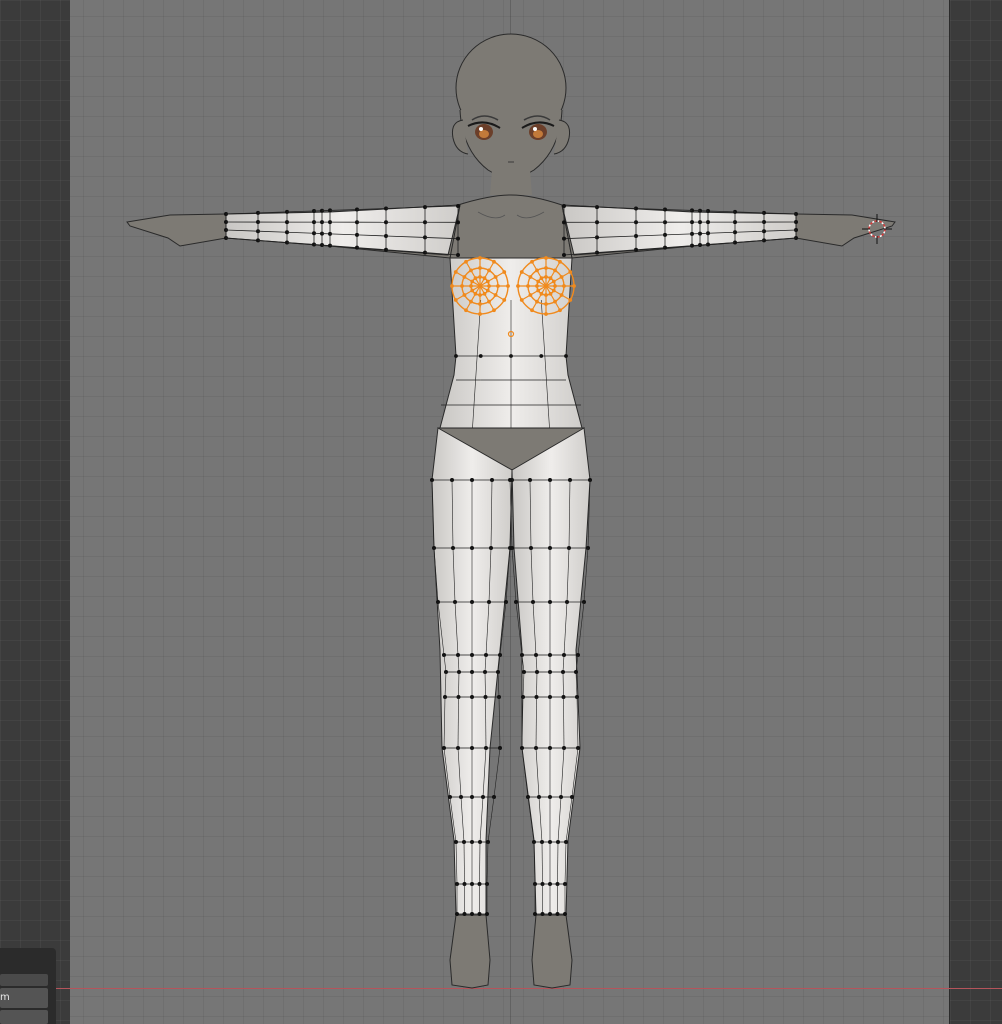  Describe the element at coordinates (293, 231) in the screenshot. I see `left-arm` at that location.